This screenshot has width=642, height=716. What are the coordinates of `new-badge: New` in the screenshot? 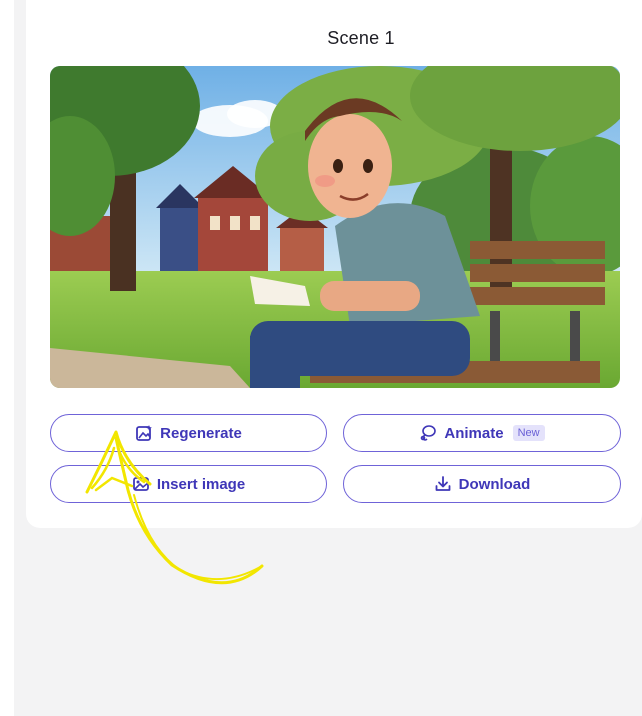 It's located at (528, 433).